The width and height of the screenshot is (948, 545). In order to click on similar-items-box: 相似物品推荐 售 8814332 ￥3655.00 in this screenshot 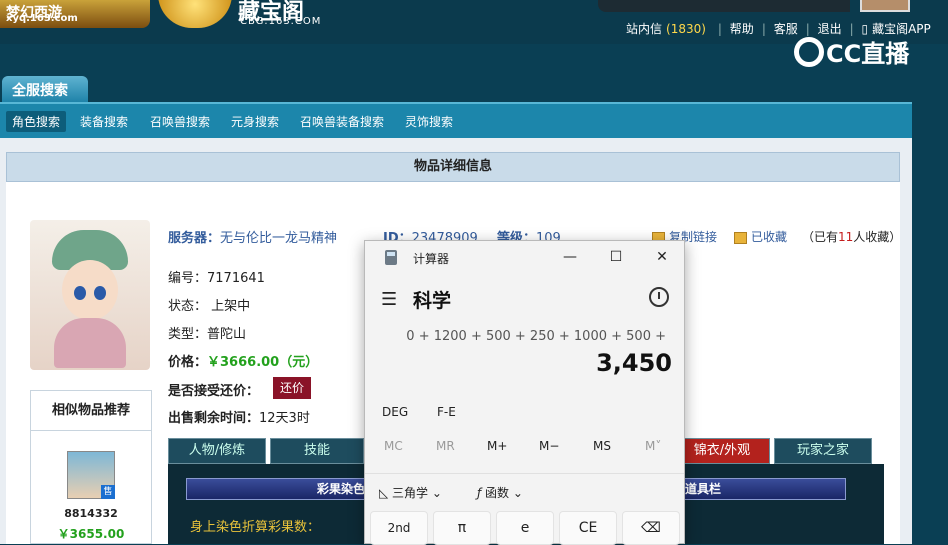, I will do `click(91, 467)`.